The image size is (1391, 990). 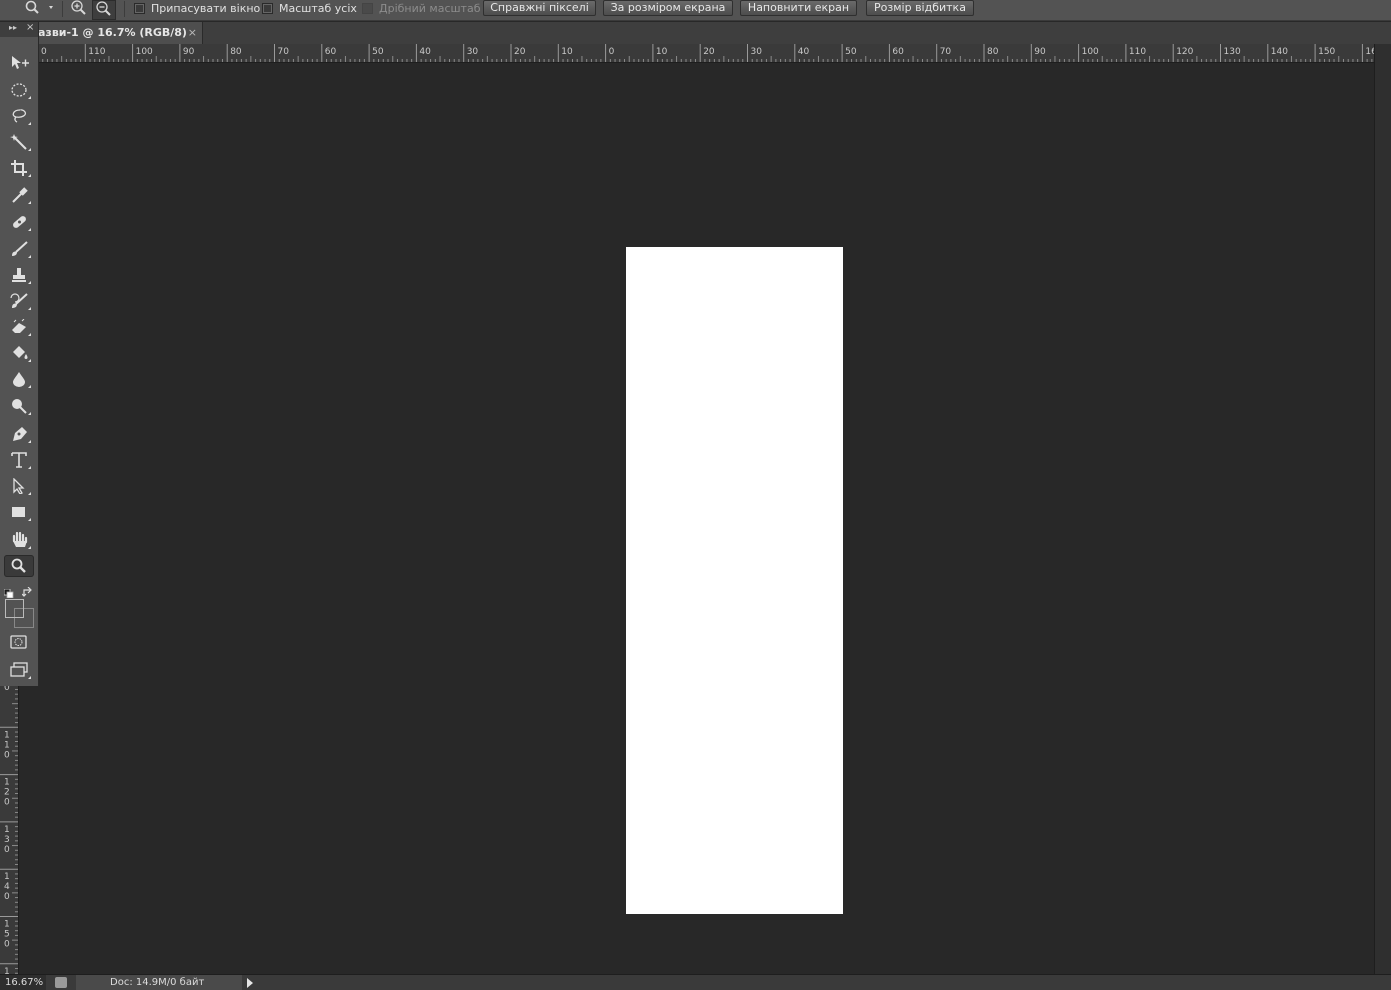 What do you see at coordinates (331, 52) in the screenshot?
I see `ruler-label: 60` at bounding box center [331, 52].